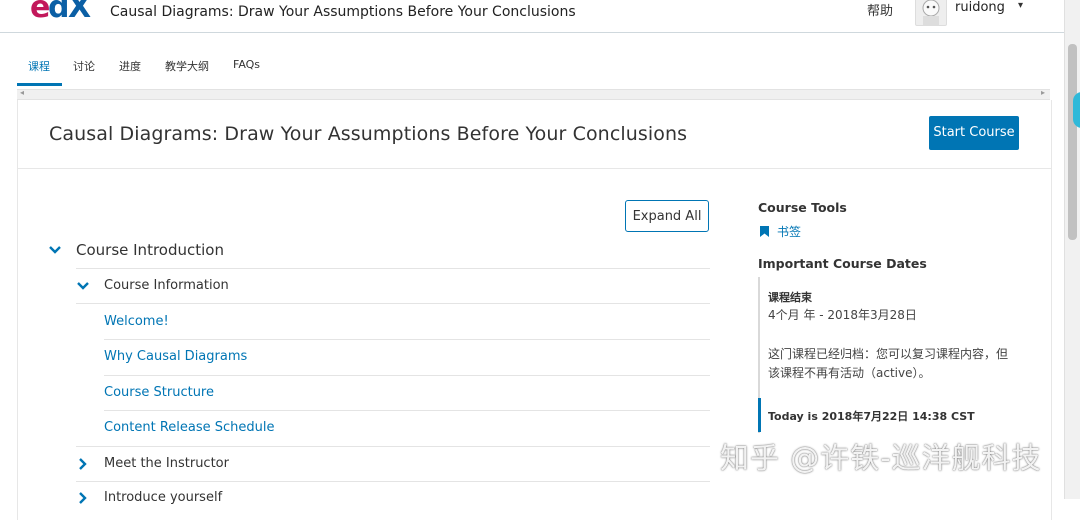  Describe the element at coordinates (881, 458) in the screenshot. I see `watermark: 知乎 @许铁-巡洋舰科技` at that location.